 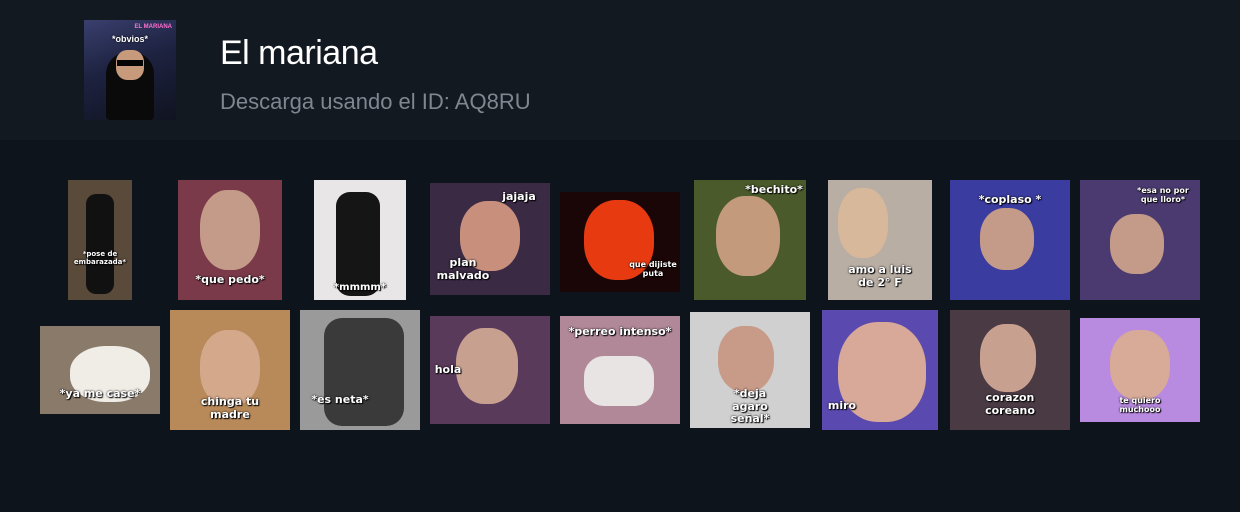 I want to click on sticker-corazon-coreano: corazon coreano, so click(x=1010, y=370).